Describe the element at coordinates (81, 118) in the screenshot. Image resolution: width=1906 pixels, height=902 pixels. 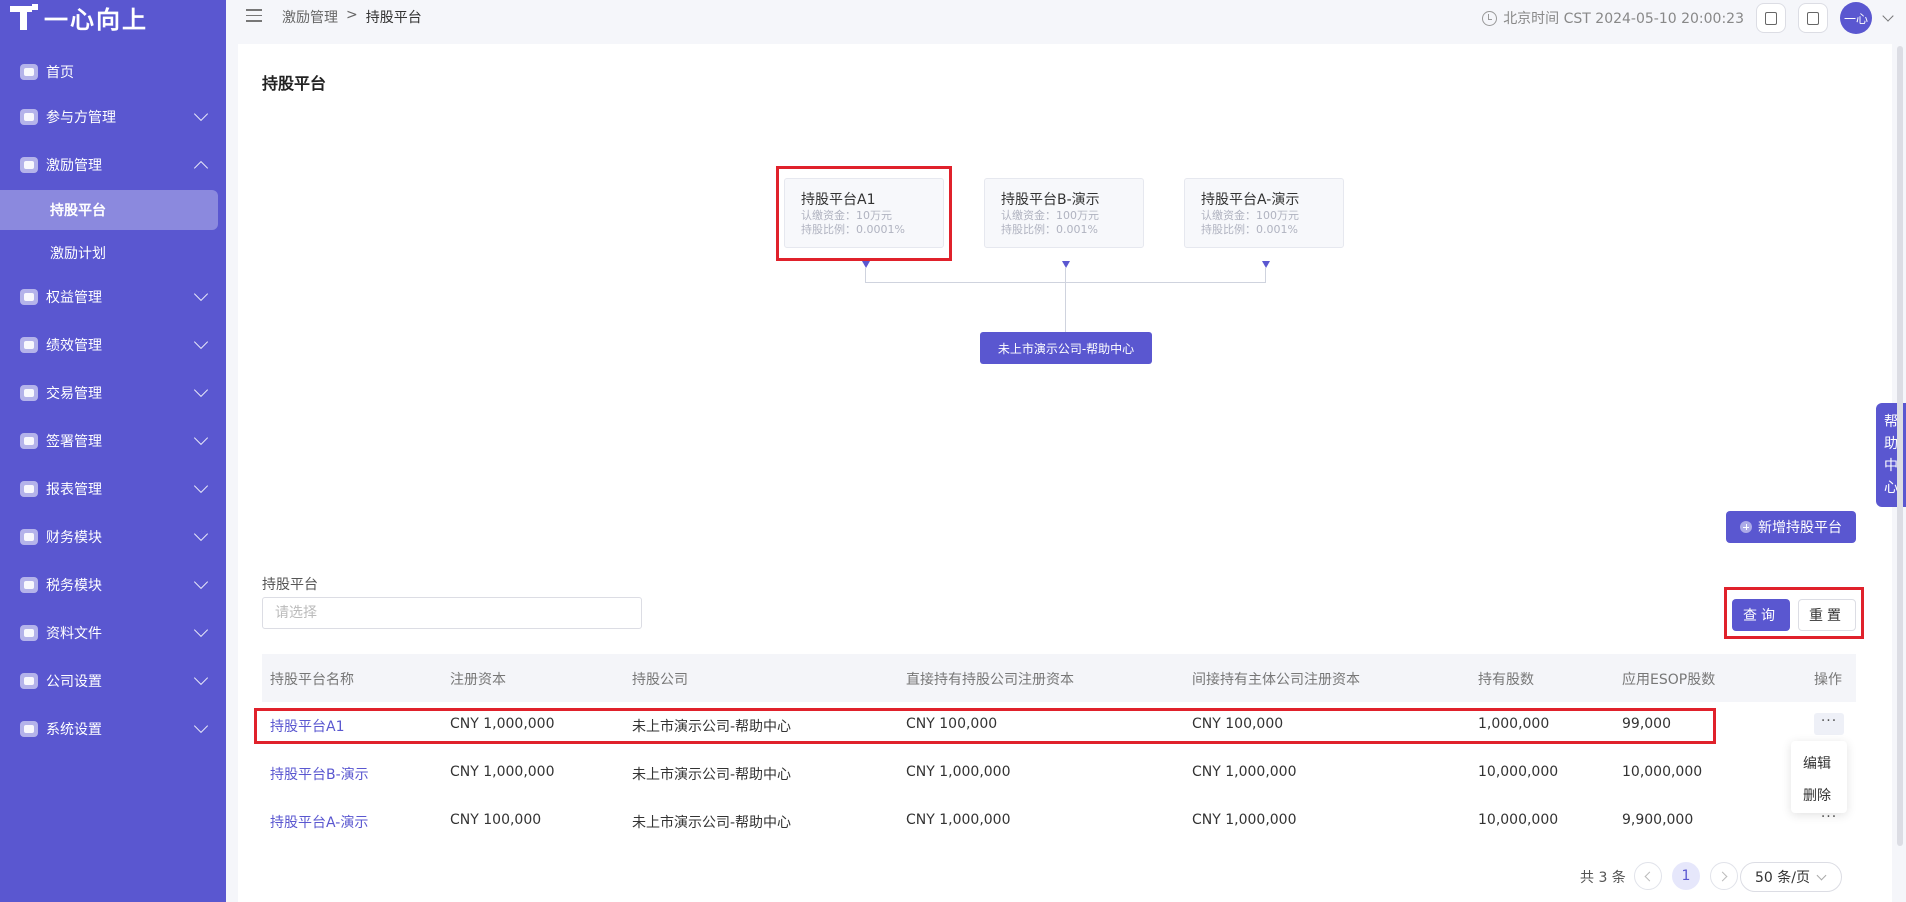
I see `sidebar-item-label: 参与方管理` at that location.